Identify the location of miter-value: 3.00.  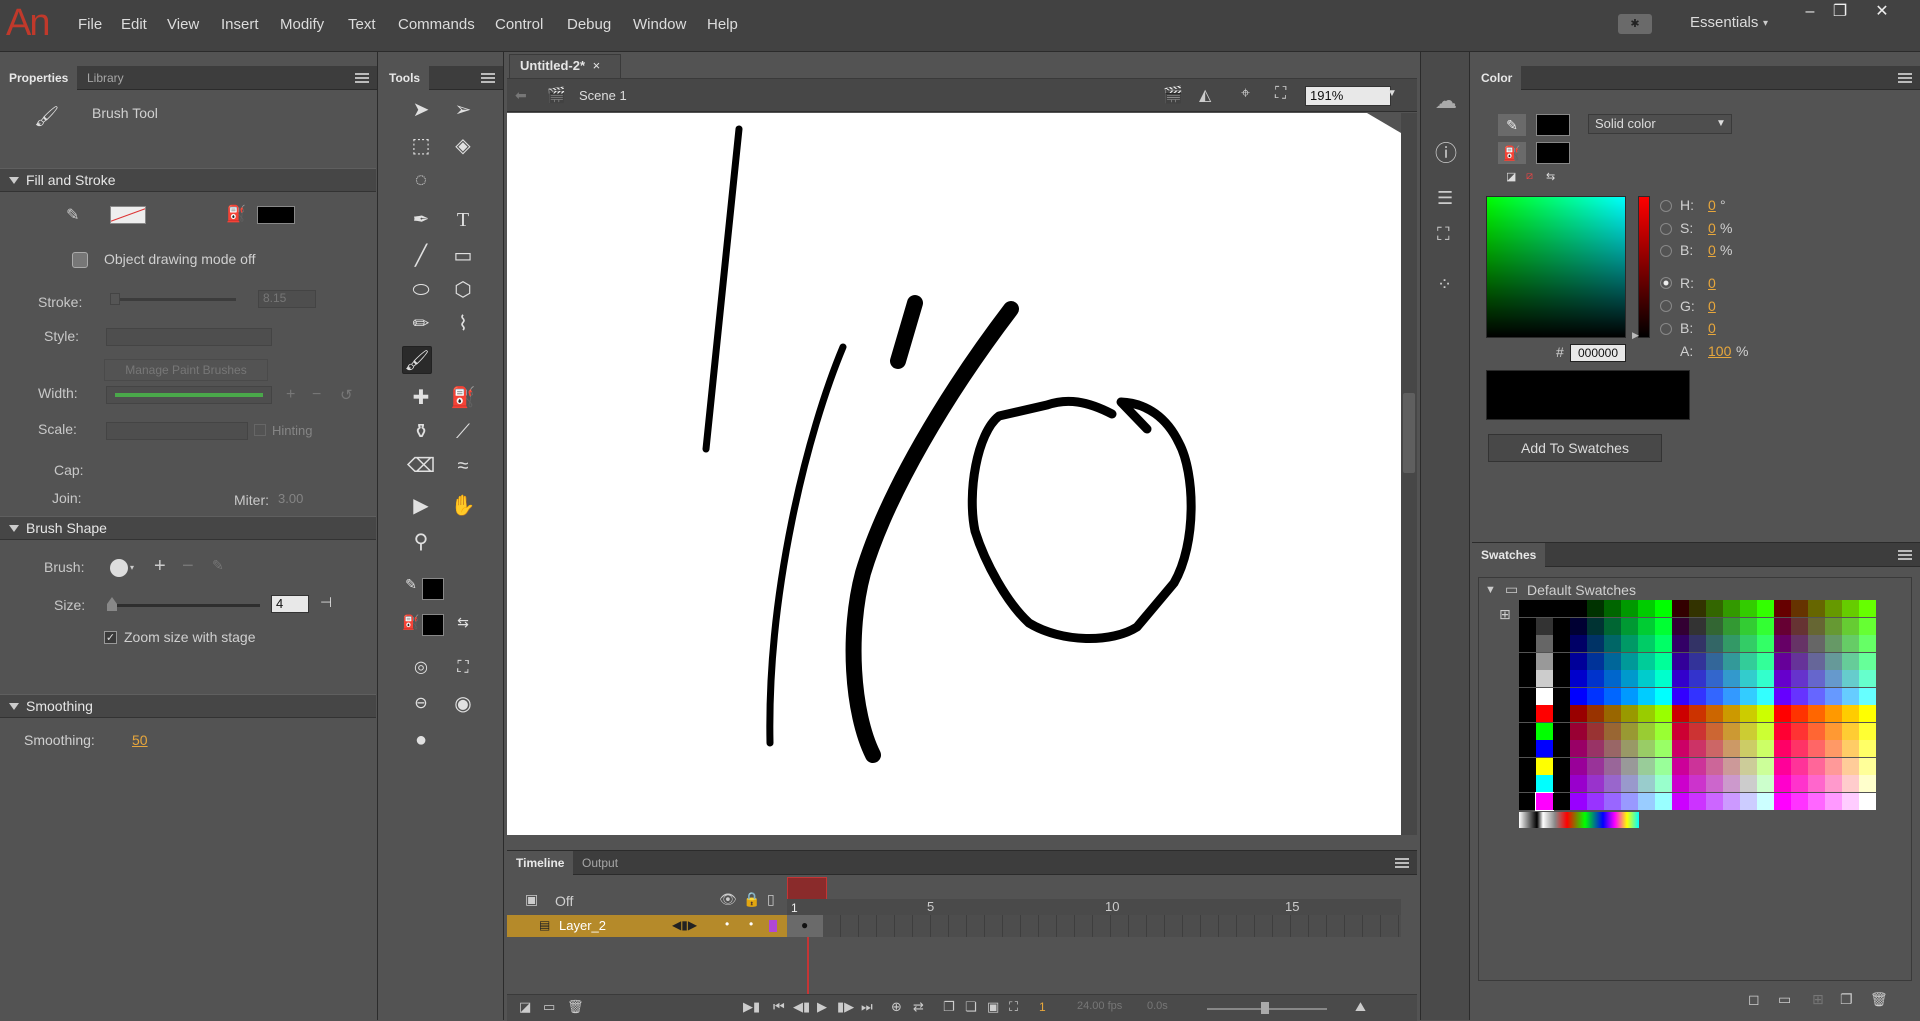
(290, 498).